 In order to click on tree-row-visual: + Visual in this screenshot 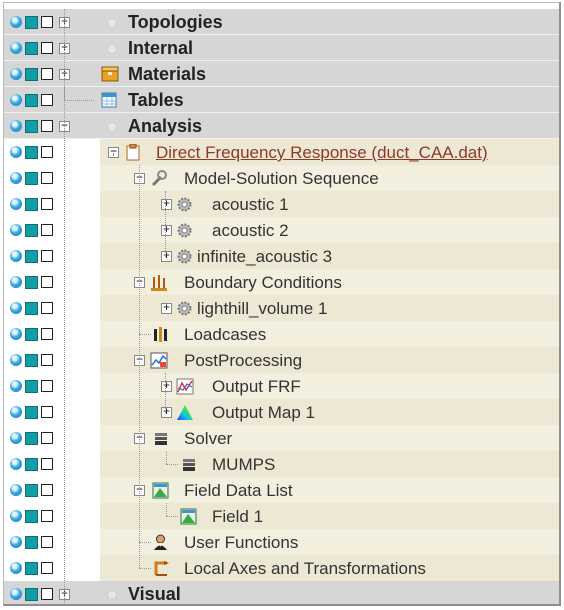, I will do `click(281, 592)`.